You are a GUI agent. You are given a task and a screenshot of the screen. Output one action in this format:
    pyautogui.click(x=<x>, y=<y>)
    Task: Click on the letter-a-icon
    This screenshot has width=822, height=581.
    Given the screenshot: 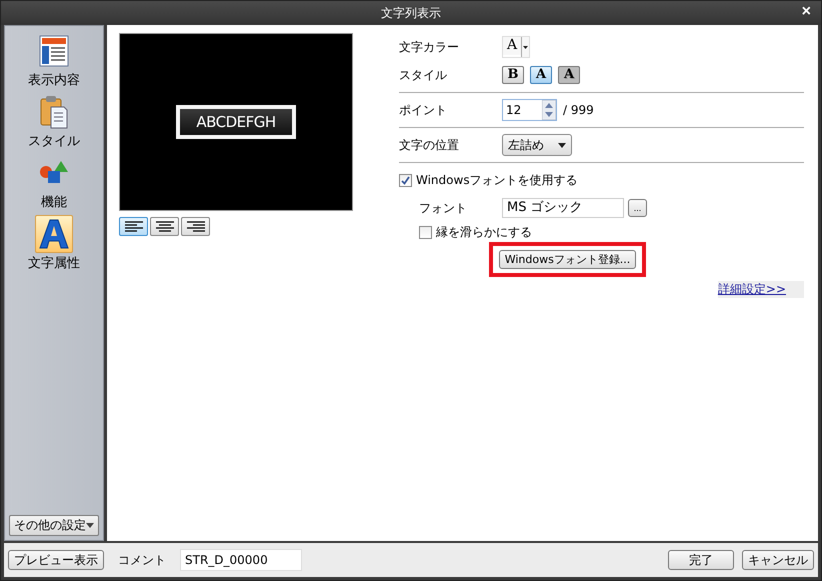 What is the action you would take?
    pyautogui.click(x=54, y=234)
    